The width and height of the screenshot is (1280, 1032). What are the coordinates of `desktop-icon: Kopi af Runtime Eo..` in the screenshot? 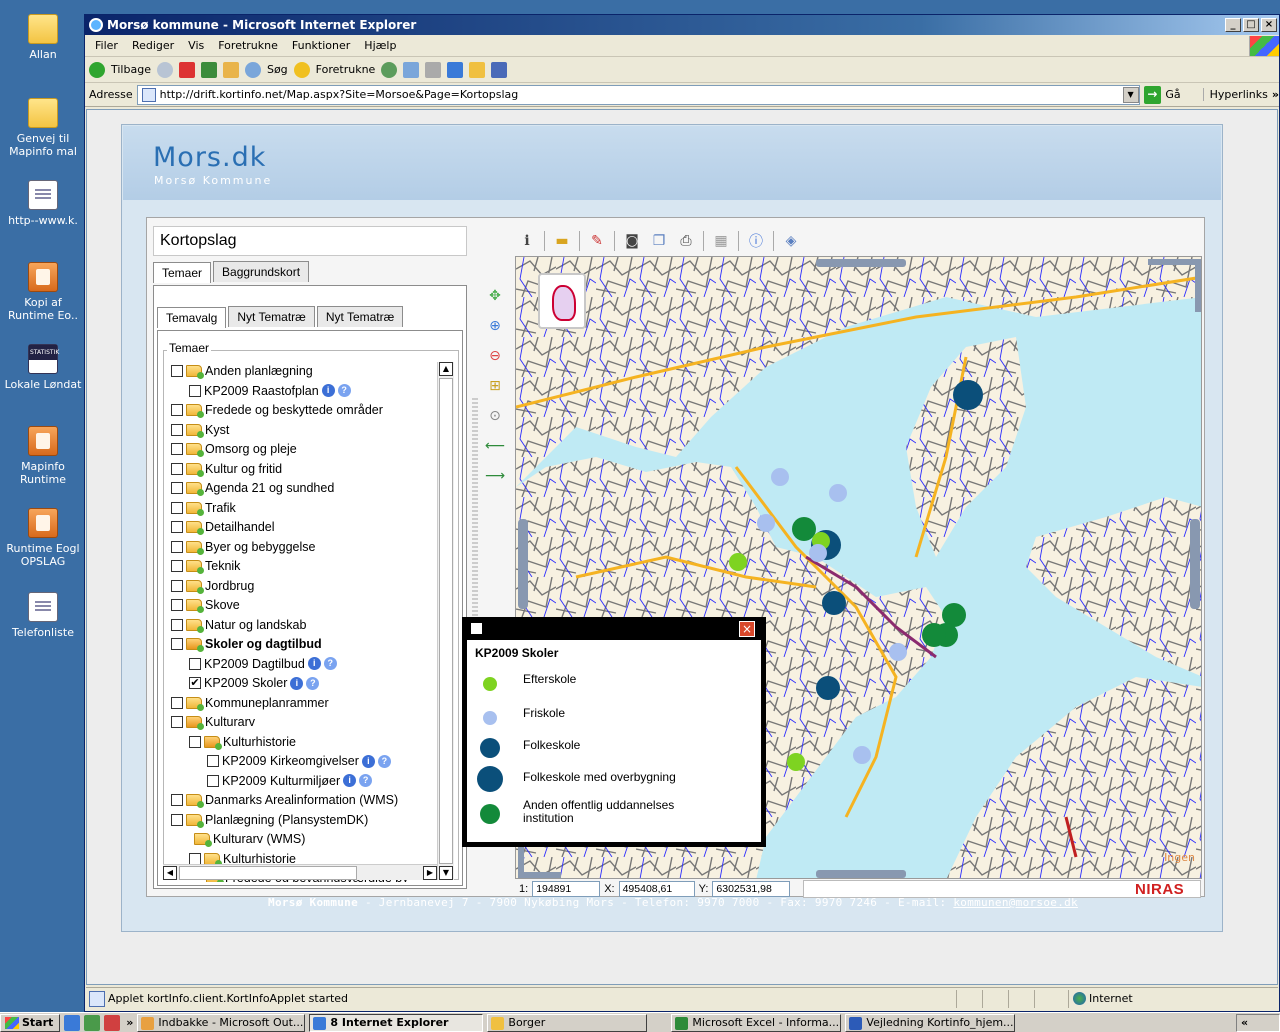 It's located at (43, 292).